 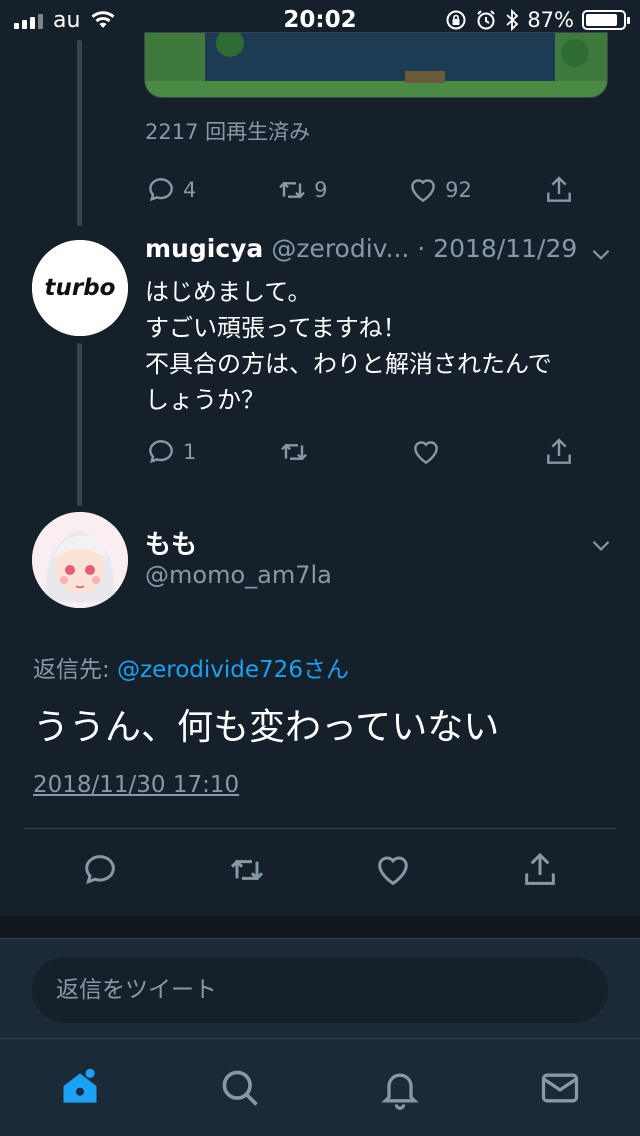 What do you see at coordinates (320, 870) in the screenshot?
I see `main-tweet-actions` at bounding box center [320, 870].